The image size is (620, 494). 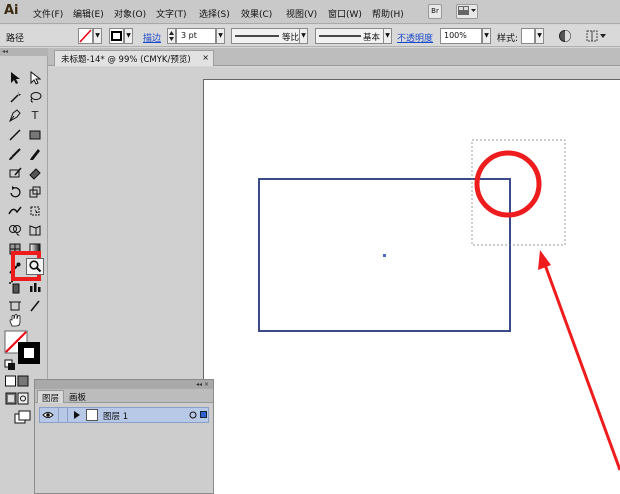 I want to click on line-segment-icon, so click(x=15, y=135).